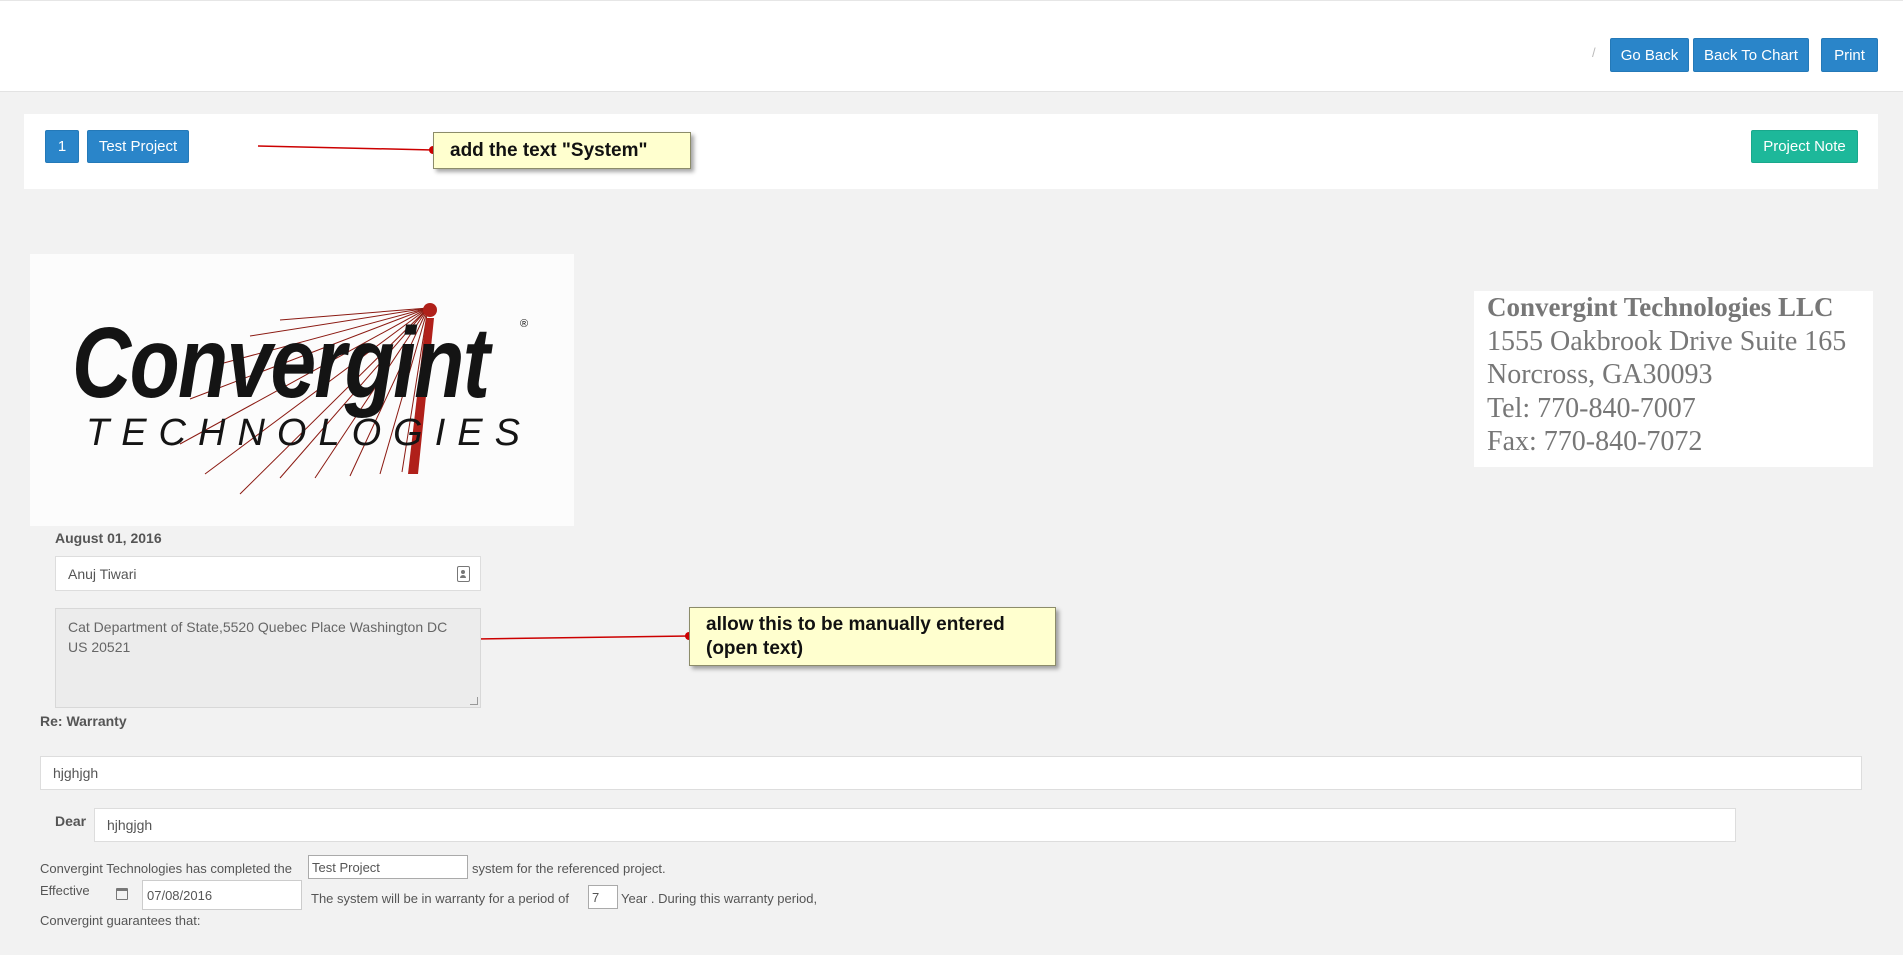 This screenshot has width=1903, height=955. Describe the element at coordinates (1591, 408) in the screenshot. I see `company-tel: Tel: 770-840-7007` at that location.